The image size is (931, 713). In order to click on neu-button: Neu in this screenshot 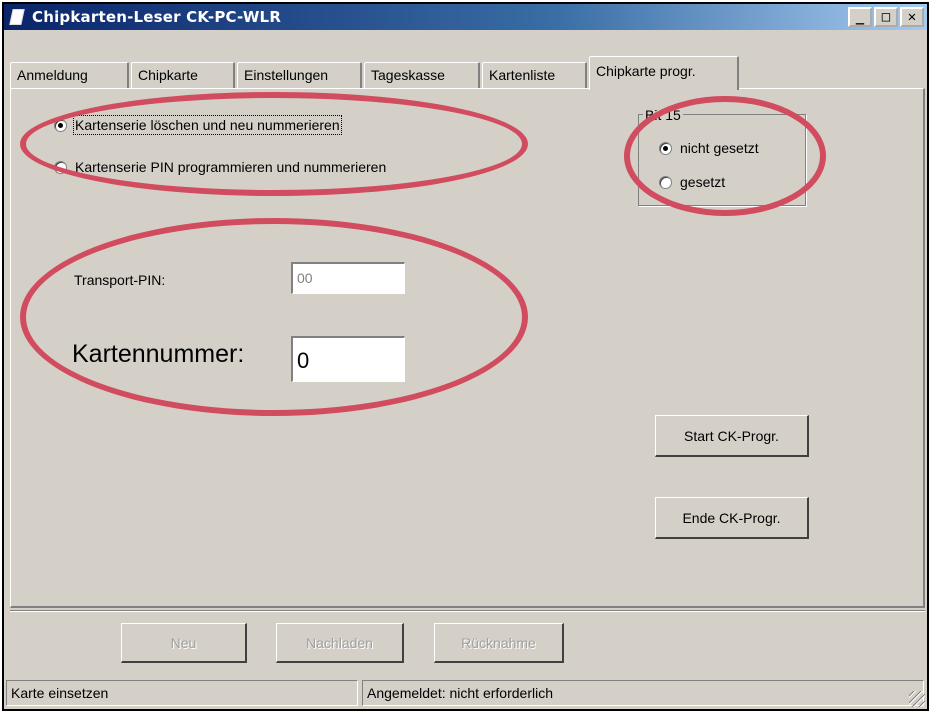, I will do `click(184, 643)`.